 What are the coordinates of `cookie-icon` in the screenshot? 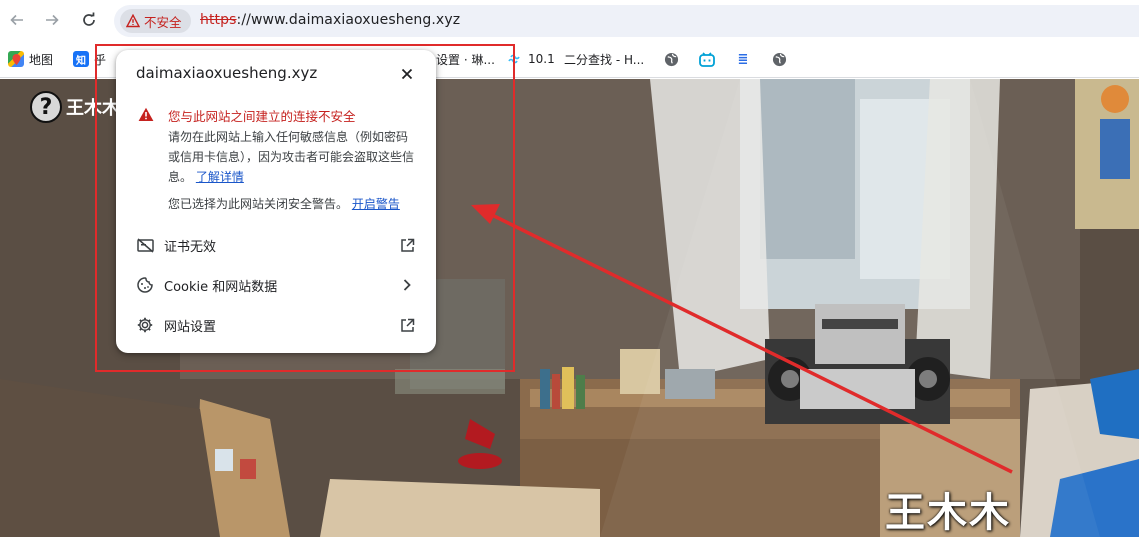 It's located at (145, 285).